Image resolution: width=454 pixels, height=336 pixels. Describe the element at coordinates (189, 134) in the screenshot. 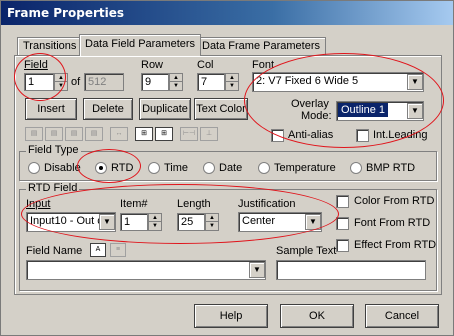

I see `space-horizontal-icon: ⊢⊣` at that location.